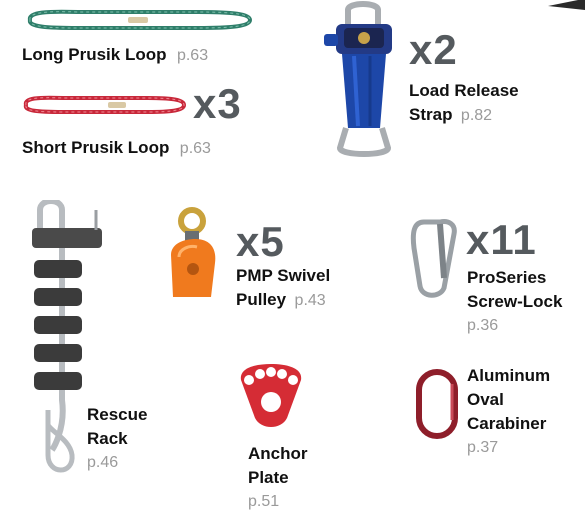 Image resolution: width=585 pixels, height=514 pixels. What do you see at coordinates (105, 104) in the screenshot?
I see `red-rope-loop-icon` at bounding box center [105, 104].